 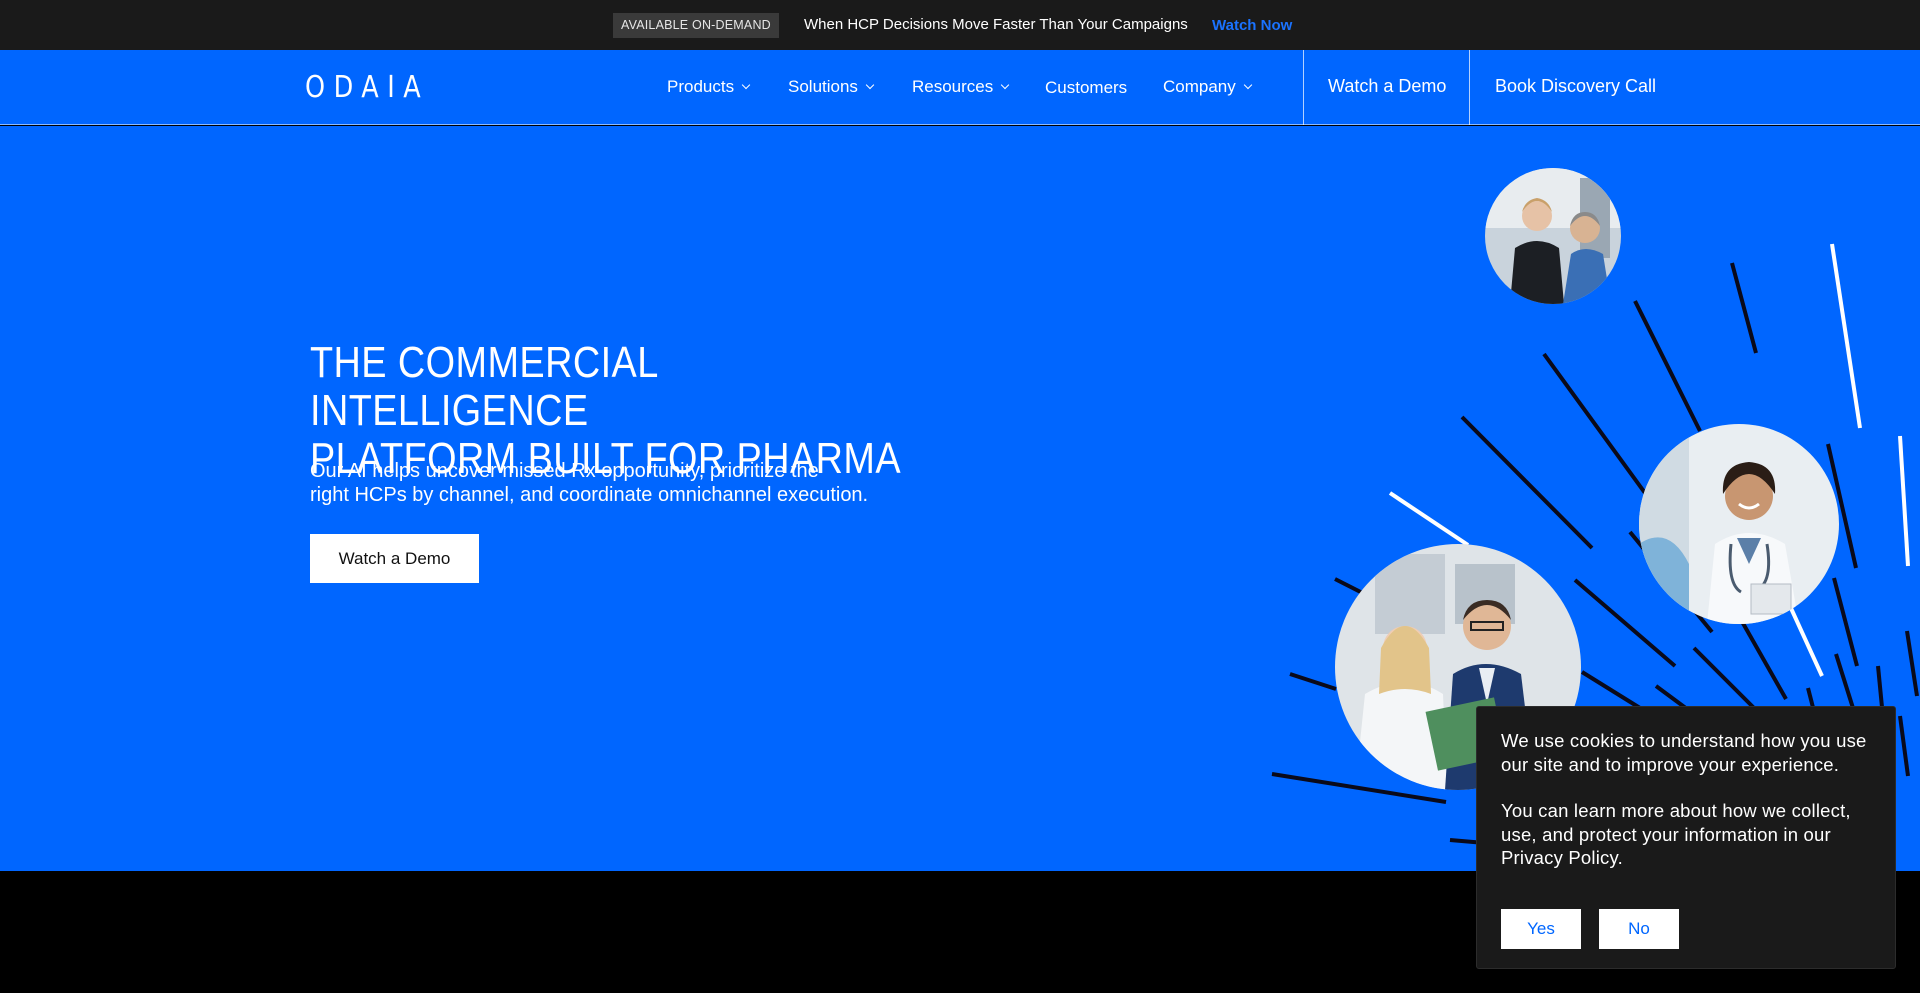 I want to click on nav-item-label: Solutions, so click(x=823, y=86).